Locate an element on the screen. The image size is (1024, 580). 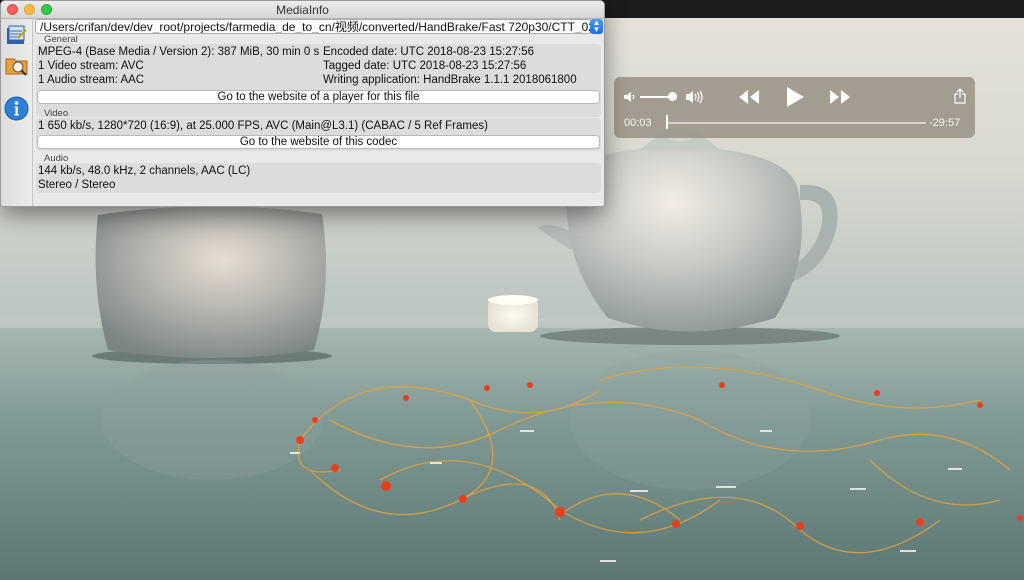
scrubber-bar is located at coordinates (796, 123).